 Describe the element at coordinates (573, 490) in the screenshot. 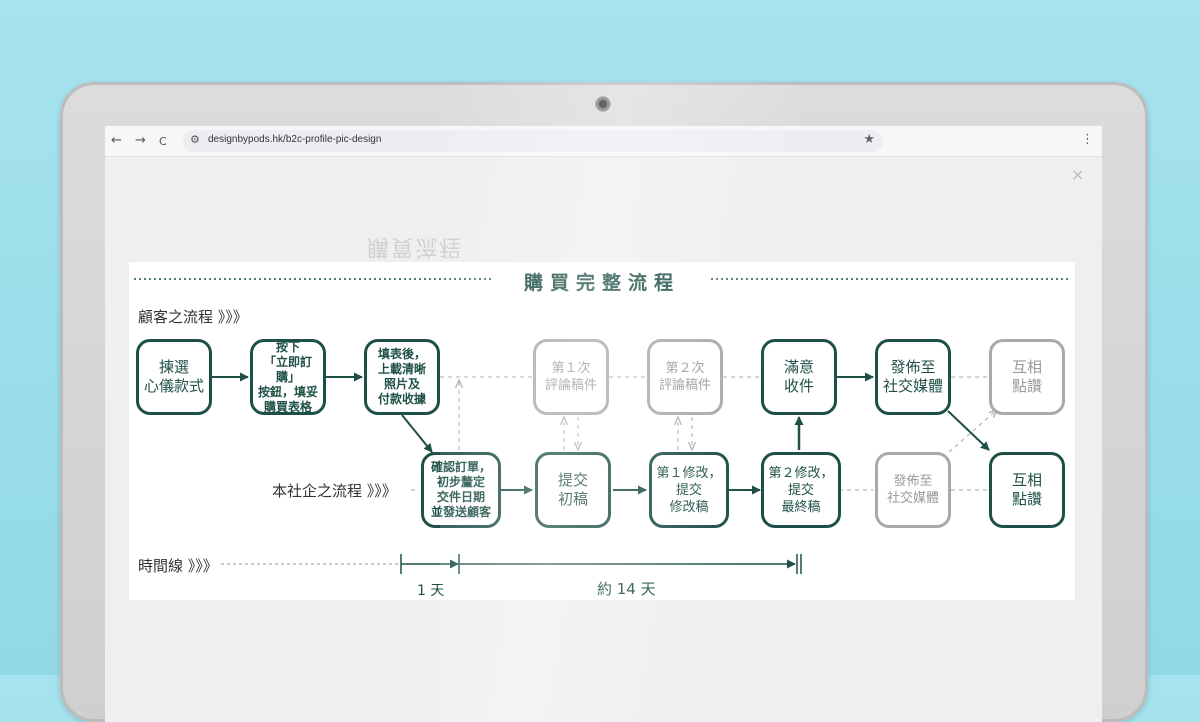

I see `node-submit-draft: 提交 初稿` at that location.